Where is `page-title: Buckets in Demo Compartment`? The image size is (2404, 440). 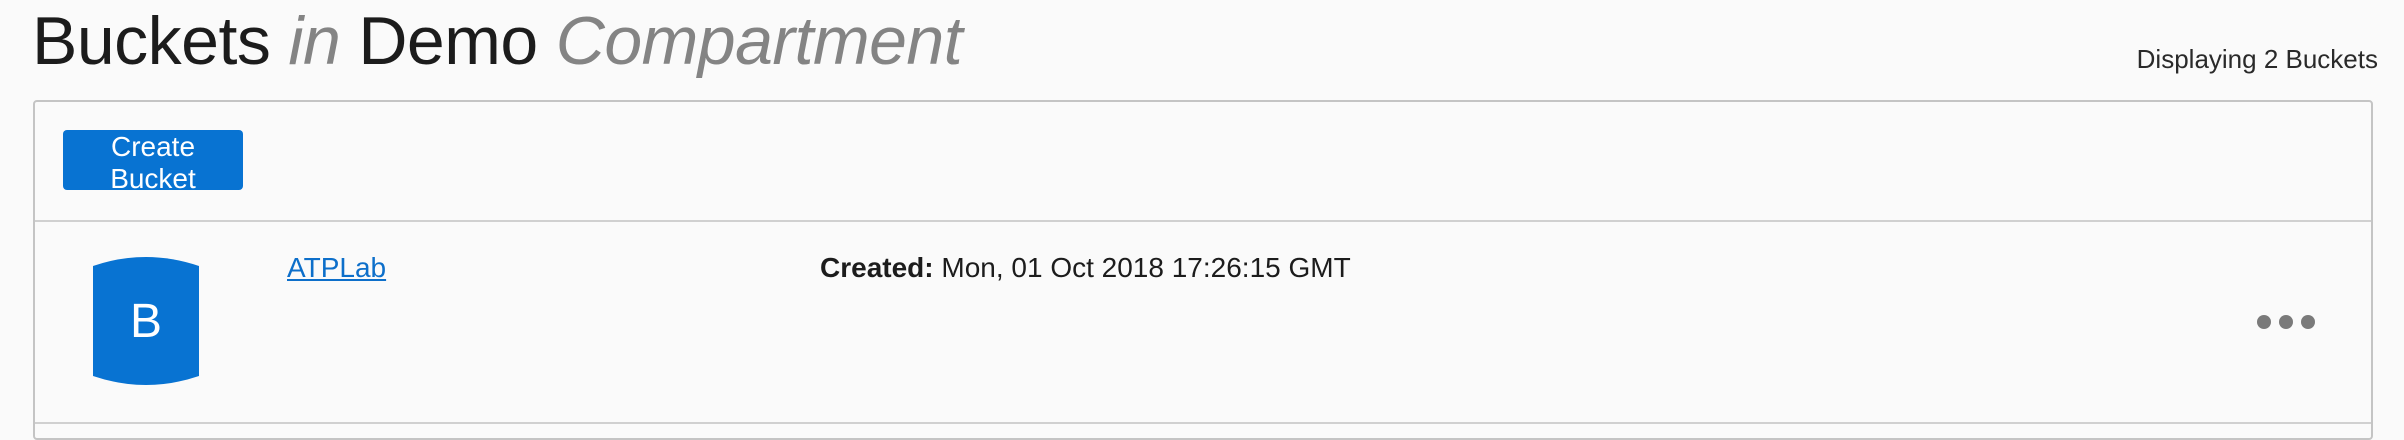
page-title: Buckets in Demo Compartment is located at coordinates (497, 42).